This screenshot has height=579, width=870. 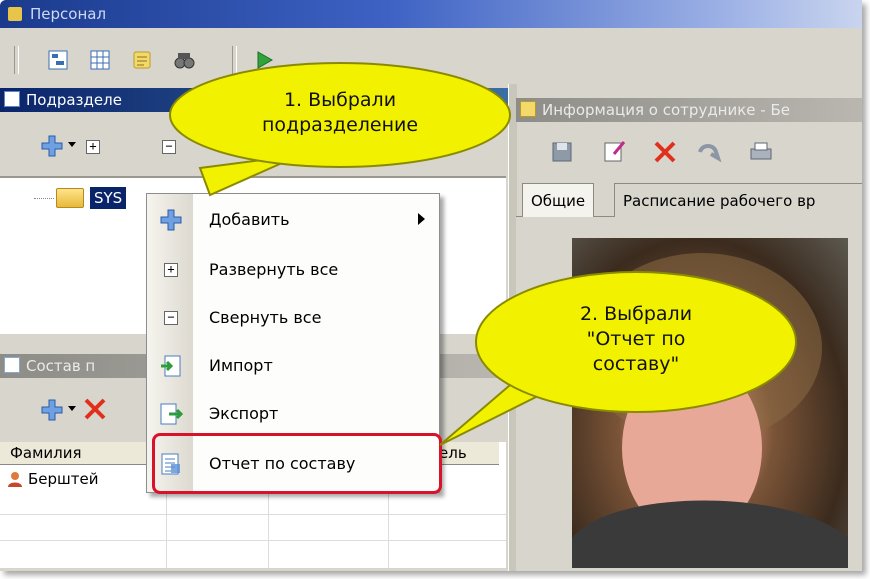 I want to click on menu-item-collapse-all: − Свернуть все, so click(x=293, y=318).